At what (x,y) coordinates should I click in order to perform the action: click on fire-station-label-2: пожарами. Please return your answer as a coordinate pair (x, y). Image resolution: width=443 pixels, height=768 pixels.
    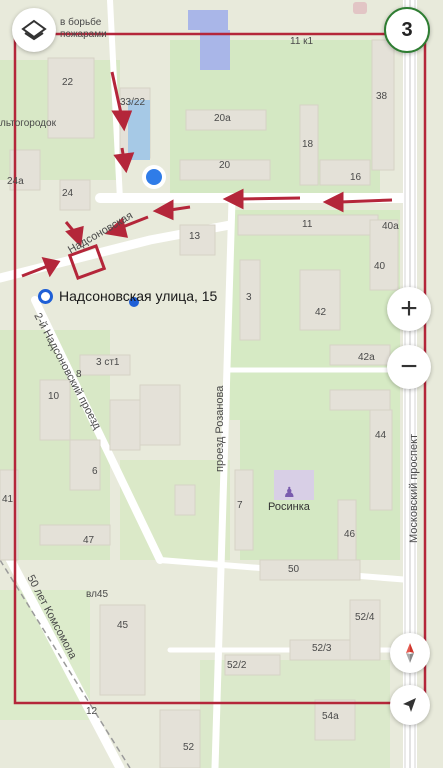
    Looking at the image, I should click on (83, 34).